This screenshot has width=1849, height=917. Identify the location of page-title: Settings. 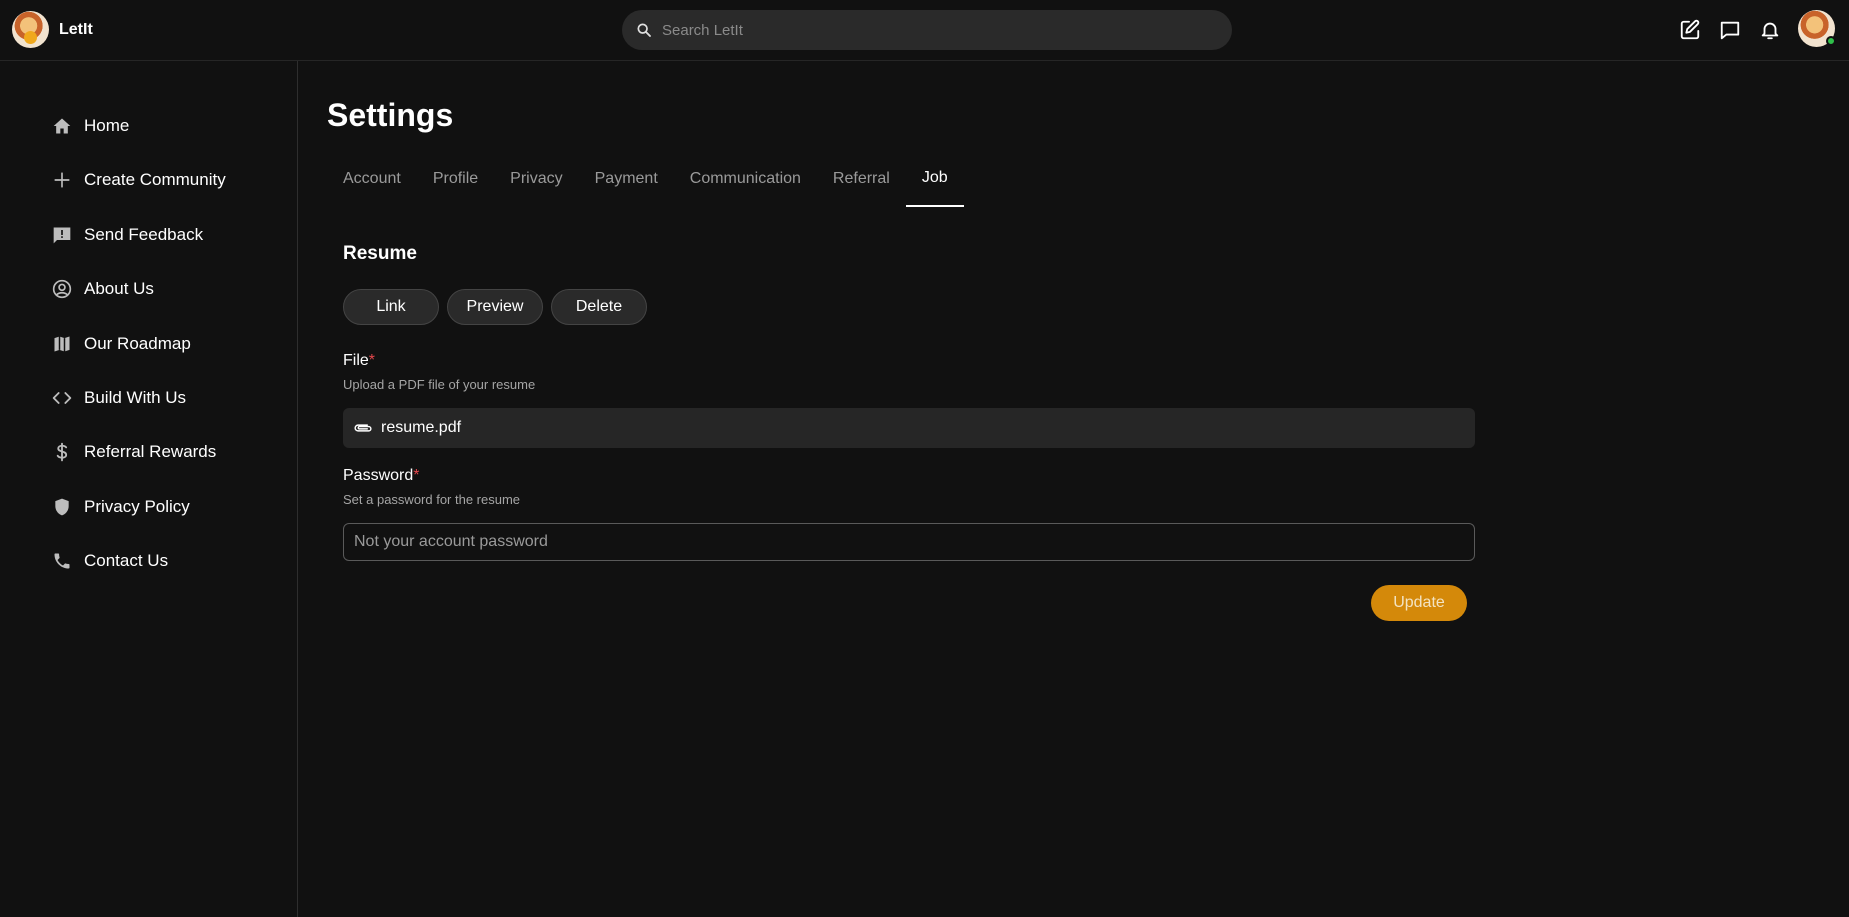
(390, 115).